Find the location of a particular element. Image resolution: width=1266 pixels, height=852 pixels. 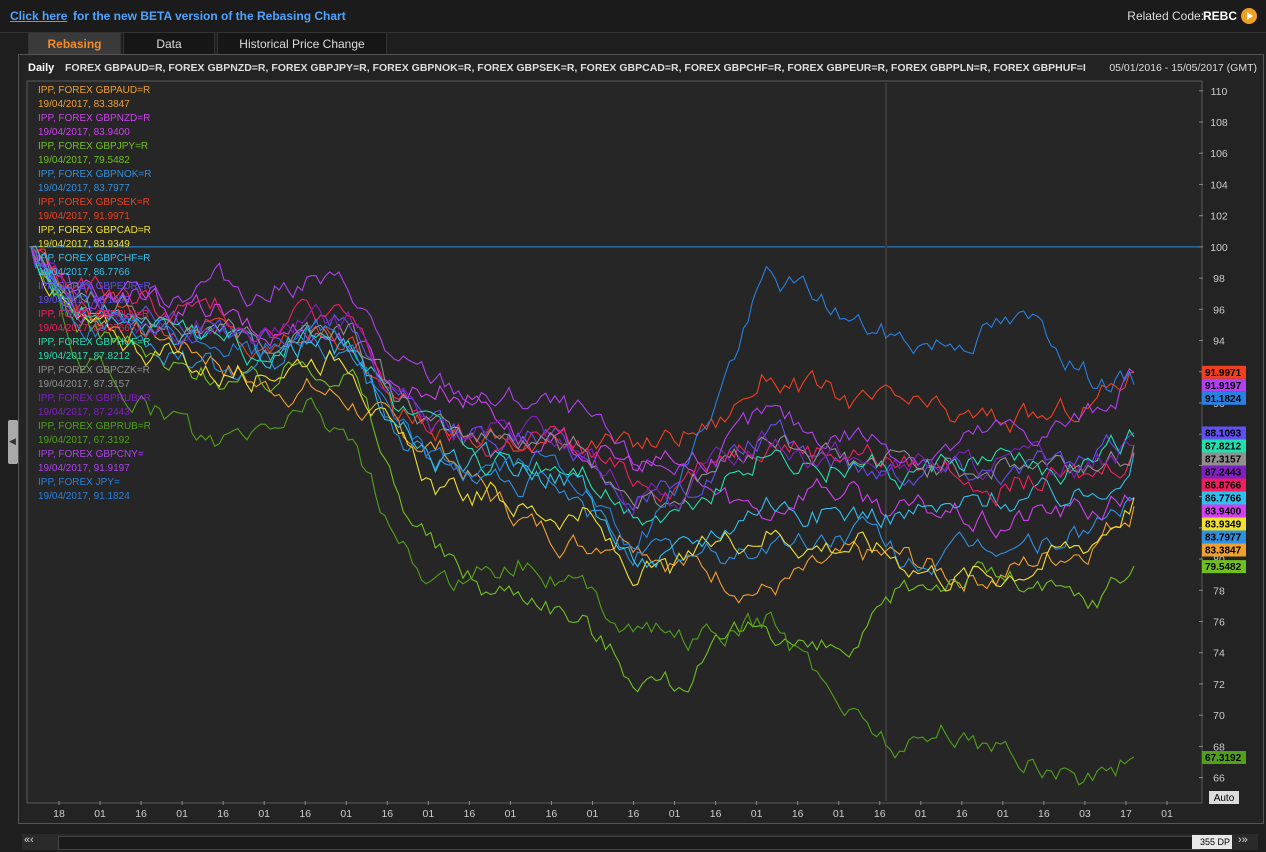

legend-series-name: IPP, FOREX GBPNZD=R is located at coordinates (94, 118).